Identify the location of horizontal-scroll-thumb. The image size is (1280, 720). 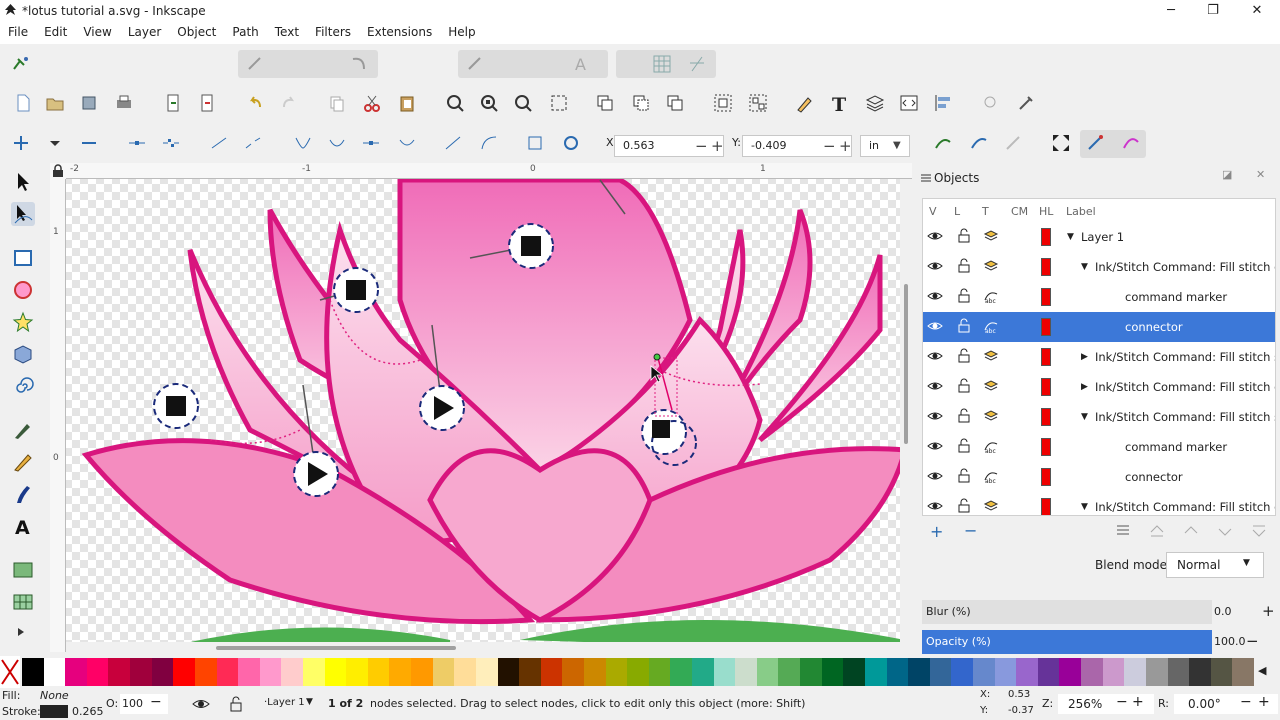
(336, 648).